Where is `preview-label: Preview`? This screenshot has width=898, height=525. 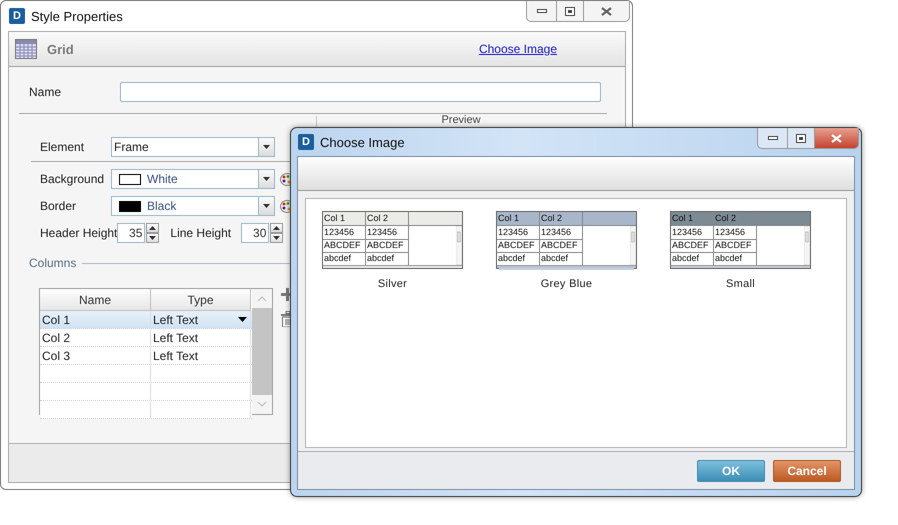
preview-label: Preview is located at coordinates (461, 120).